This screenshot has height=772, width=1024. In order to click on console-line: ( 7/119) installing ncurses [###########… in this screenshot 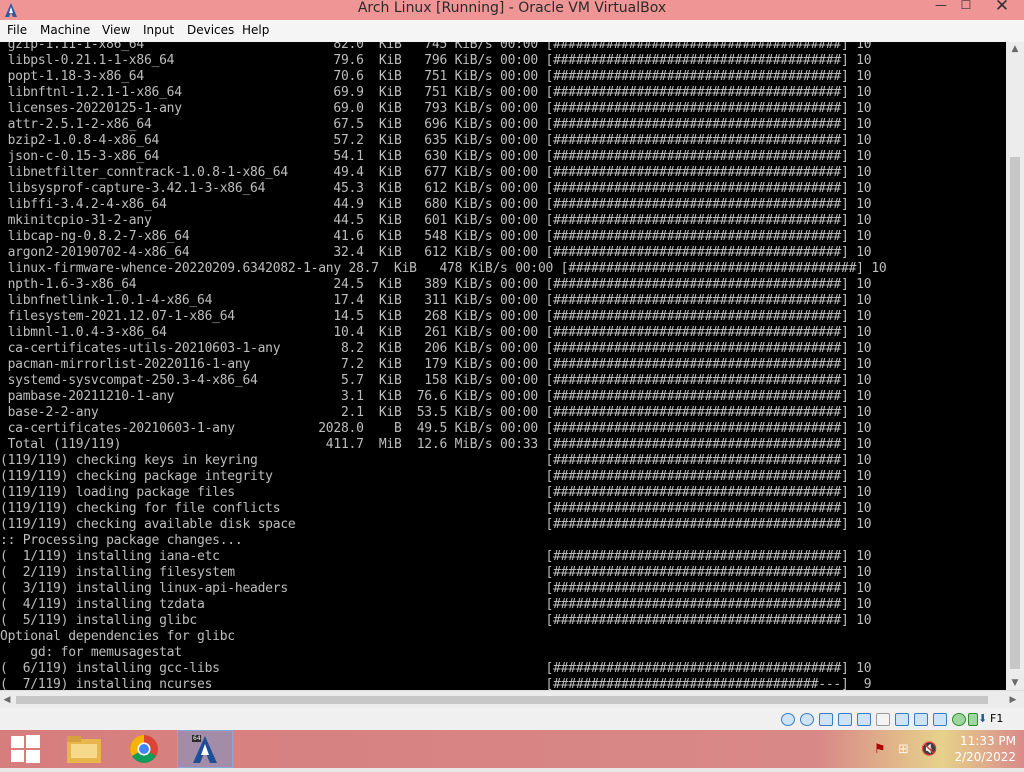, I will do `click(436, 683)`.